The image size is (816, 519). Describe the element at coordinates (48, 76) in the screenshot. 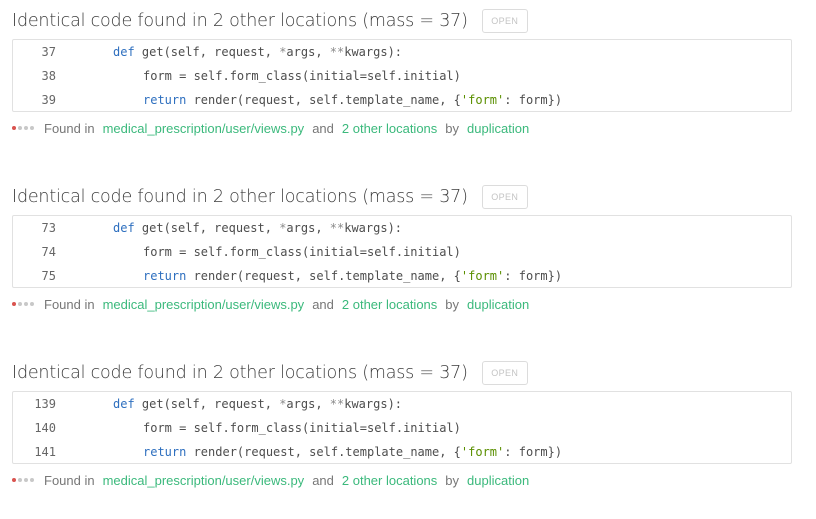

I see `line-number: 38` at that location.